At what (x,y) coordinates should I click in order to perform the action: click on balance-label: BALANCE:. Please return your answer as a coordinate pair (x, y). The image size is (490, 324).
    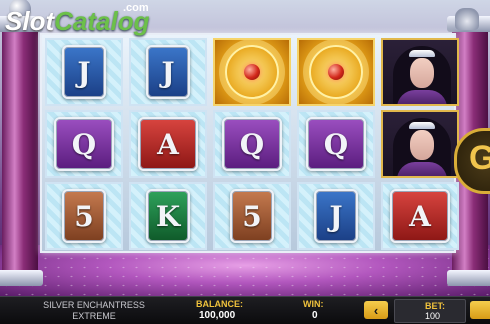
    Looking at the image, I should click on (219, 304).